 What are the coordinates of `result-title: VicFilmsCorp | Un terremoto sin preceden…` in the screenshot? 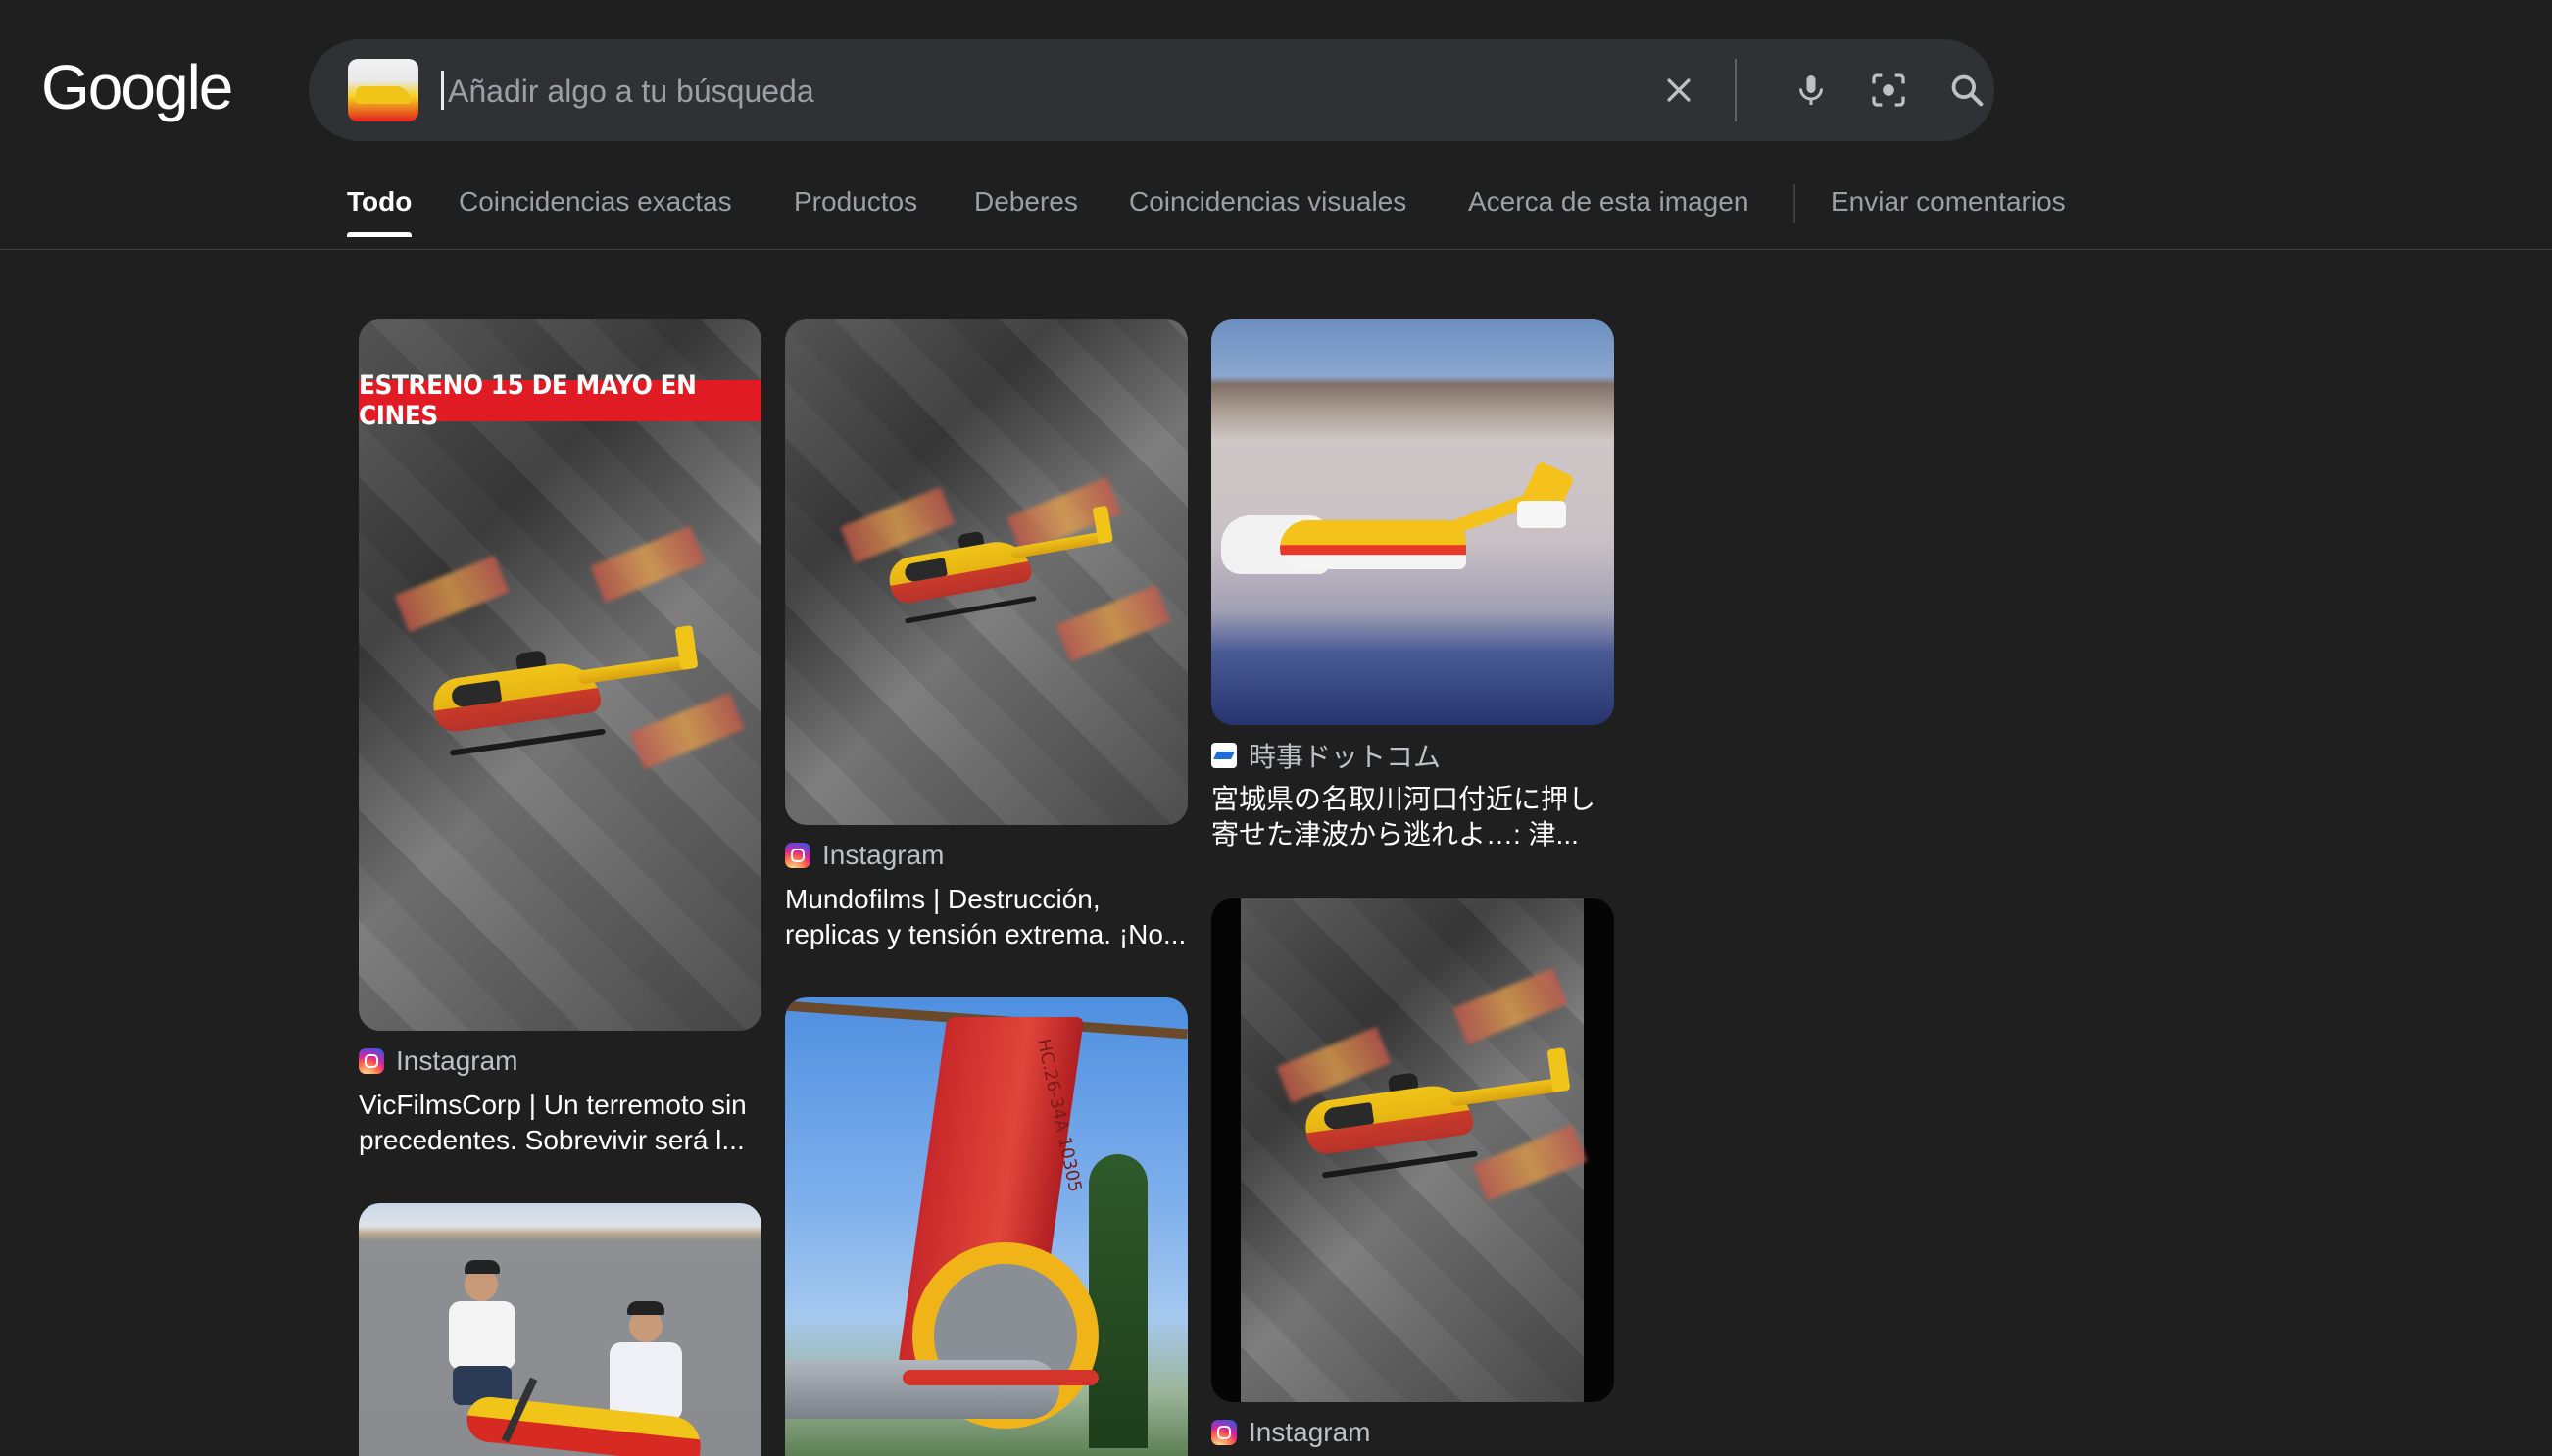 It's located at (560, 1123).